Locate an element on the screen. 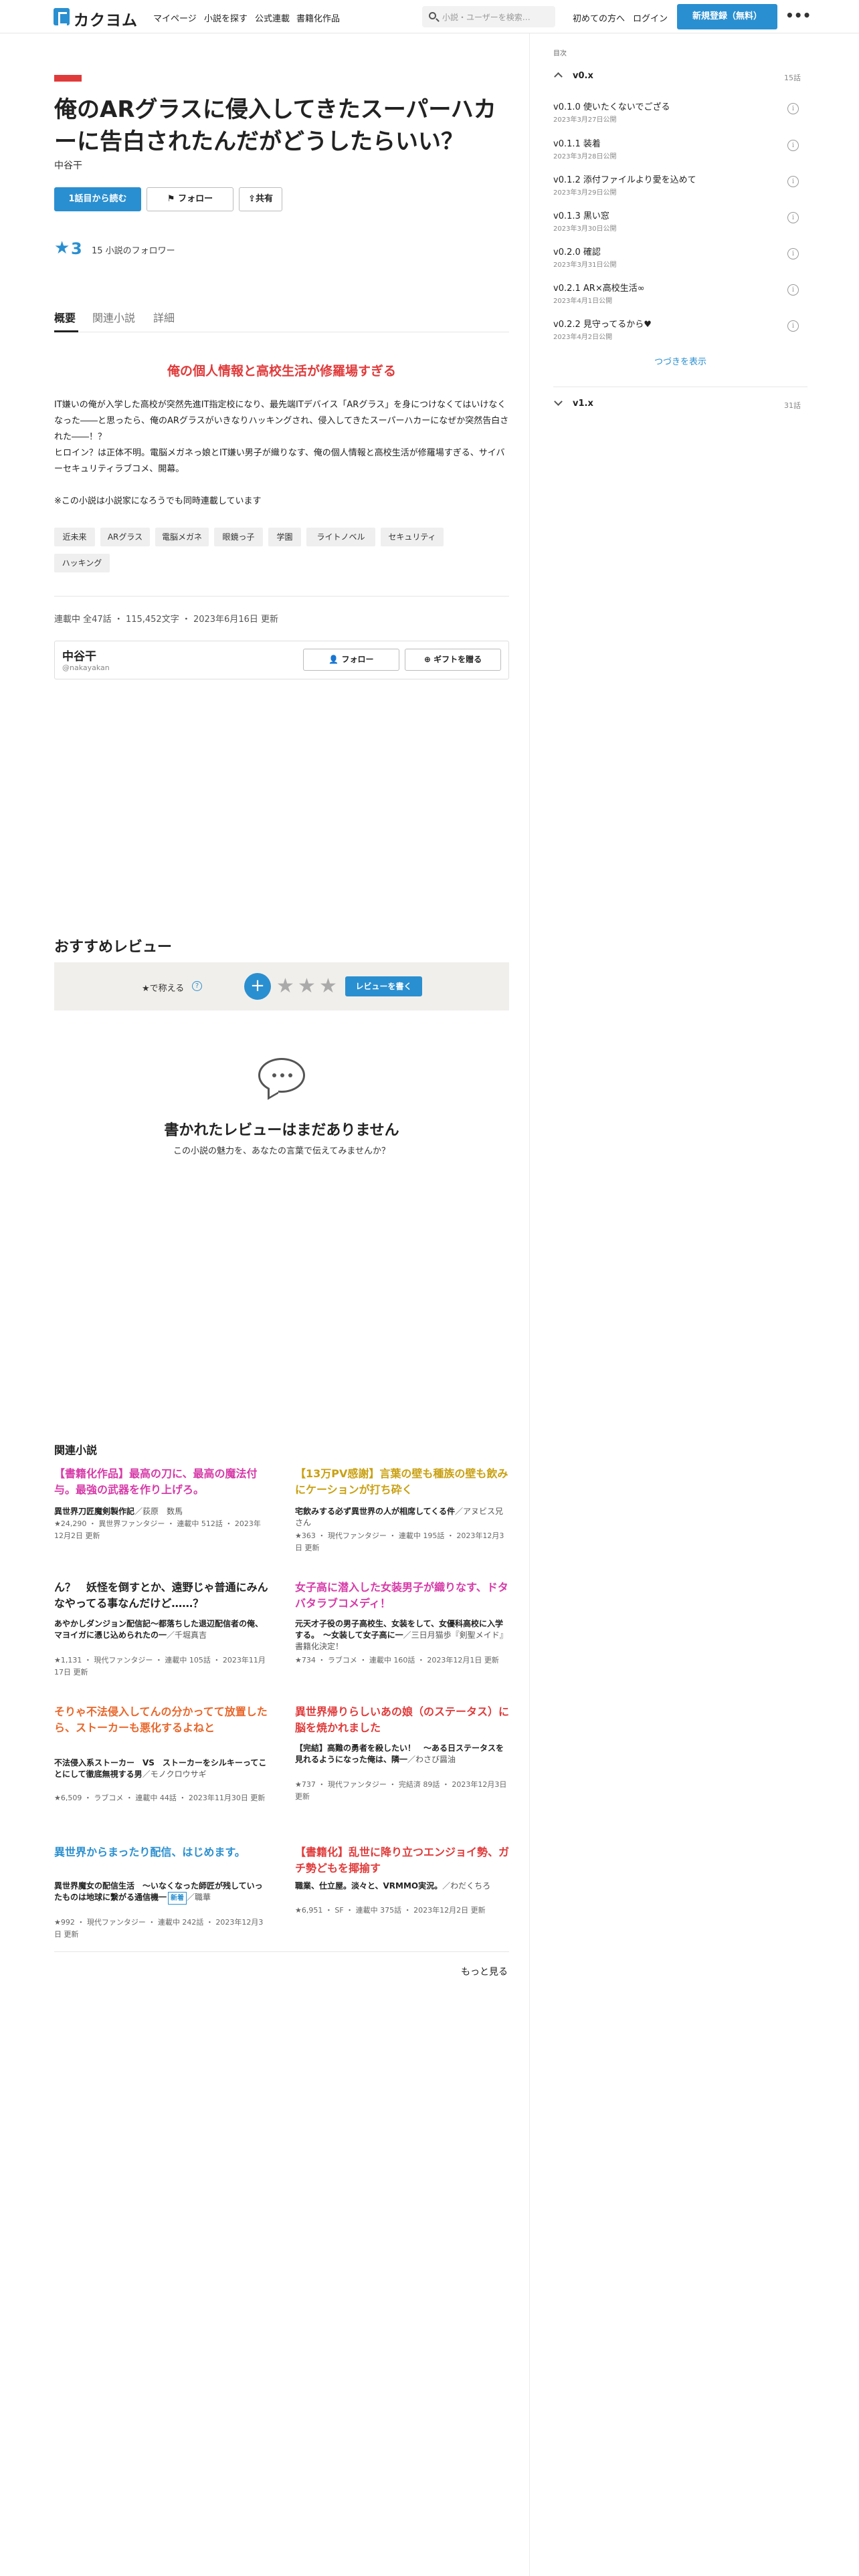  episode-title: v0.1.3 黒い窓 is located at coordinates (581, 215).